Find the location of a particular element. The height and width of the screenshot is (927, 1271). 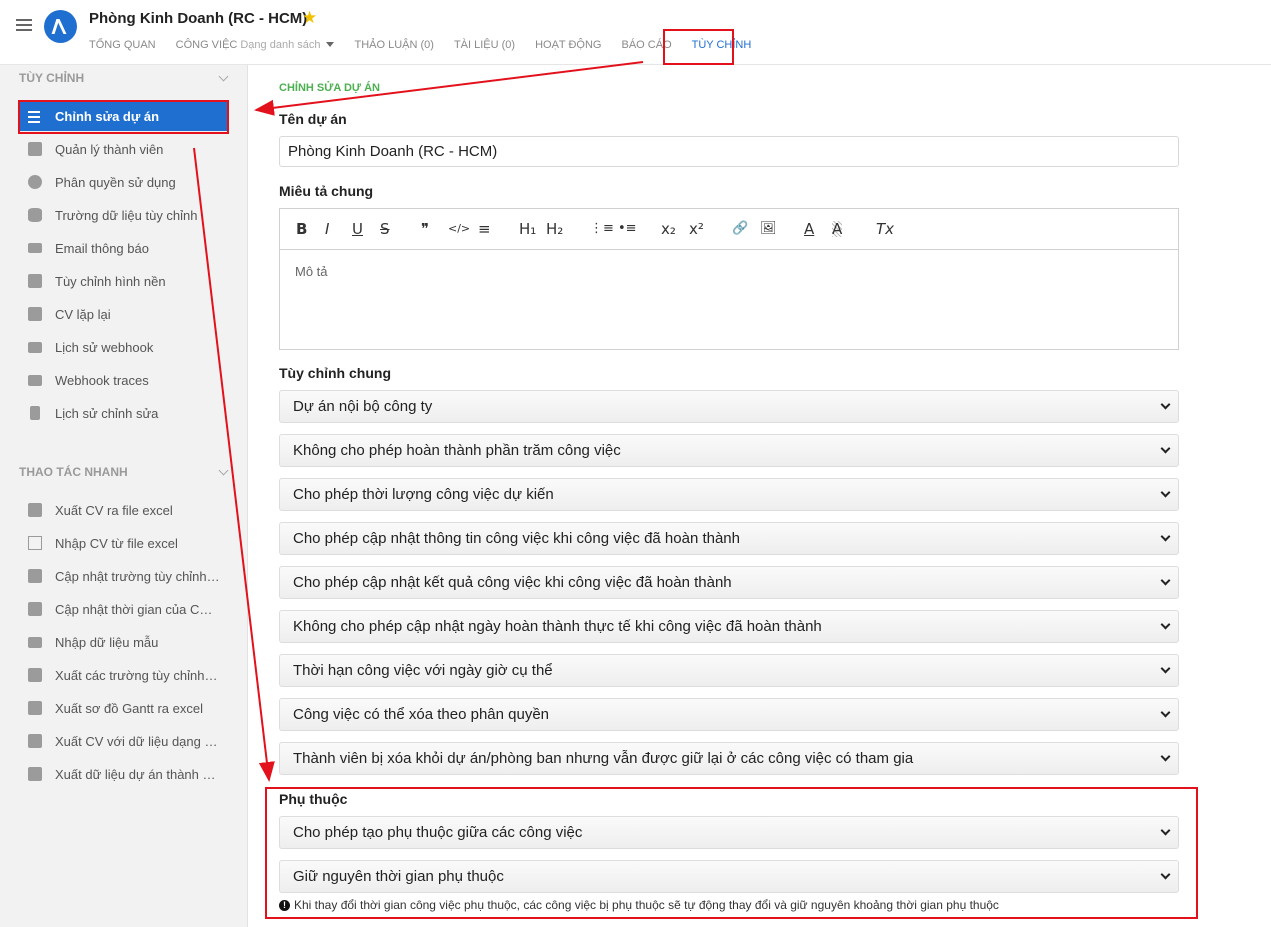

heading1-icon: H₁ is located at coordinates (527, 229).